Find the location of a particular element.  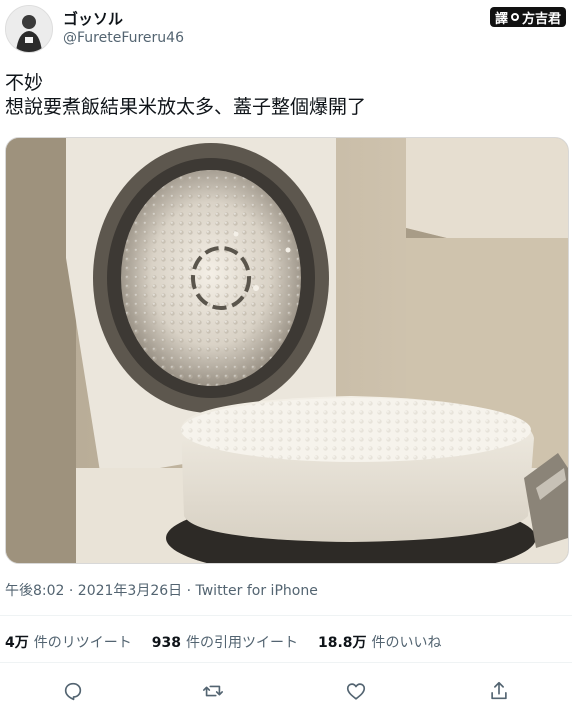

display-name: ゴッソル is located at coordinates (93, 18).